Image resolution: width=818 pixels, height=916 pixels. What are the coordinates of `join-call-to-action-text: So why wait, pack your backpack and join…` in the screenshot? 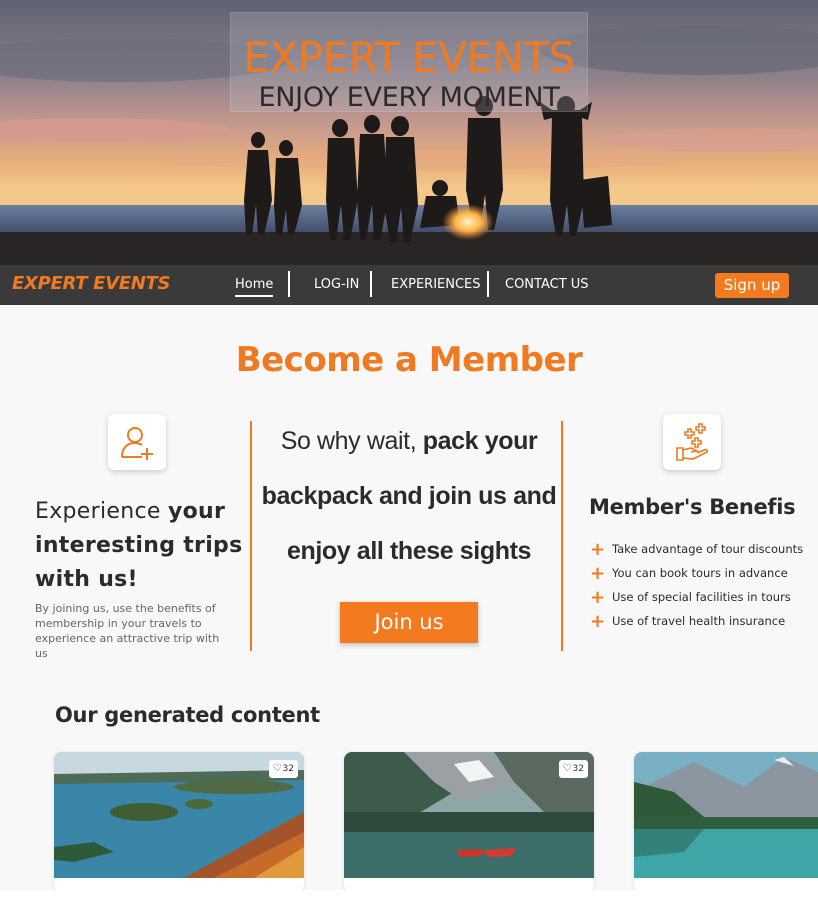 It's located at (409, 496).